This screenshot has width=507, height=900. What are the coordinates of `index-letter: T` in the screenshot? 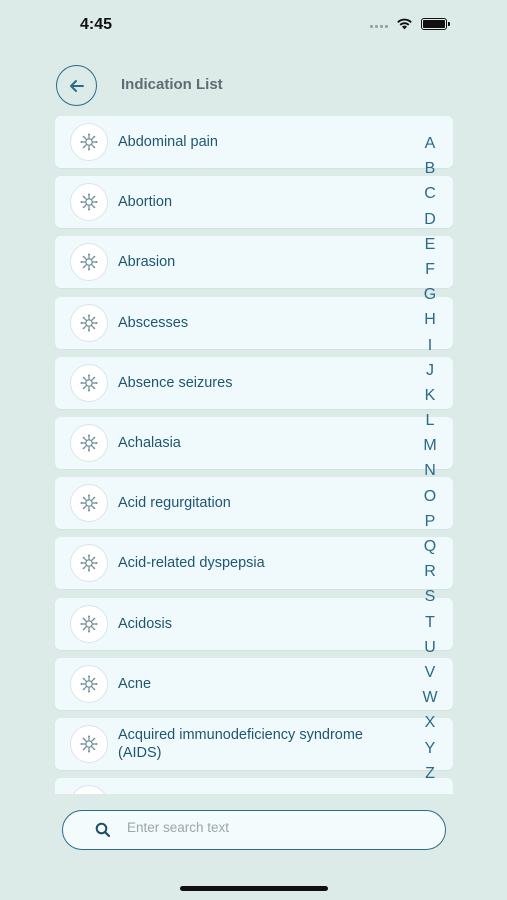 It's located at (430, 622).